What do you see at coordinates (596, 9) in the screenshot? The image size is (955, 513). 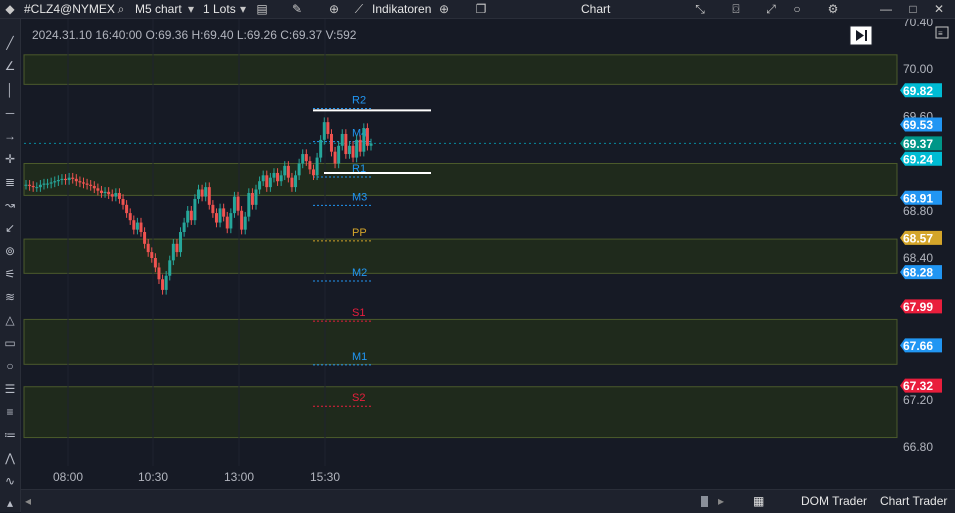 I see `window-title: Chart` at bounding box center [596, 9].